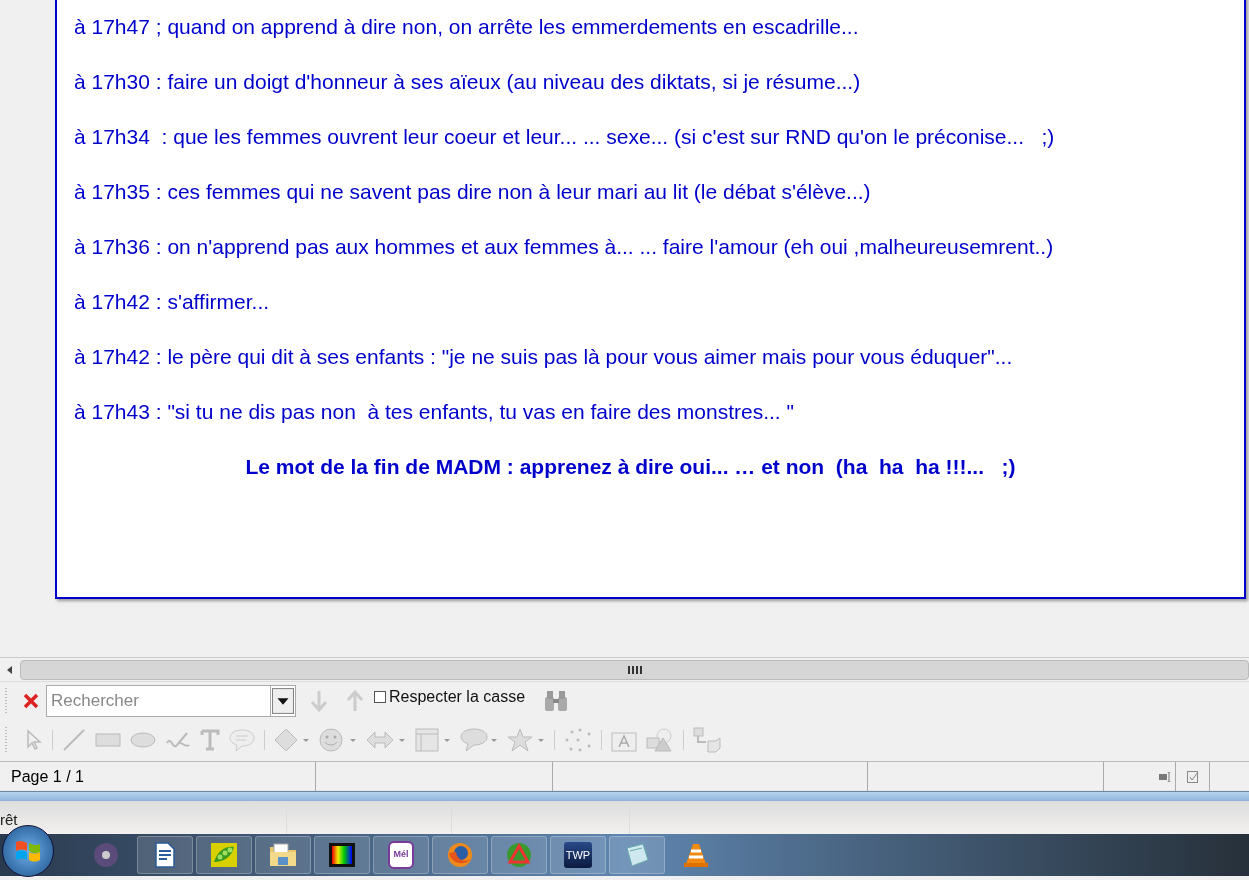  I want to click on traffic-cone-icon, so click(696, 855).